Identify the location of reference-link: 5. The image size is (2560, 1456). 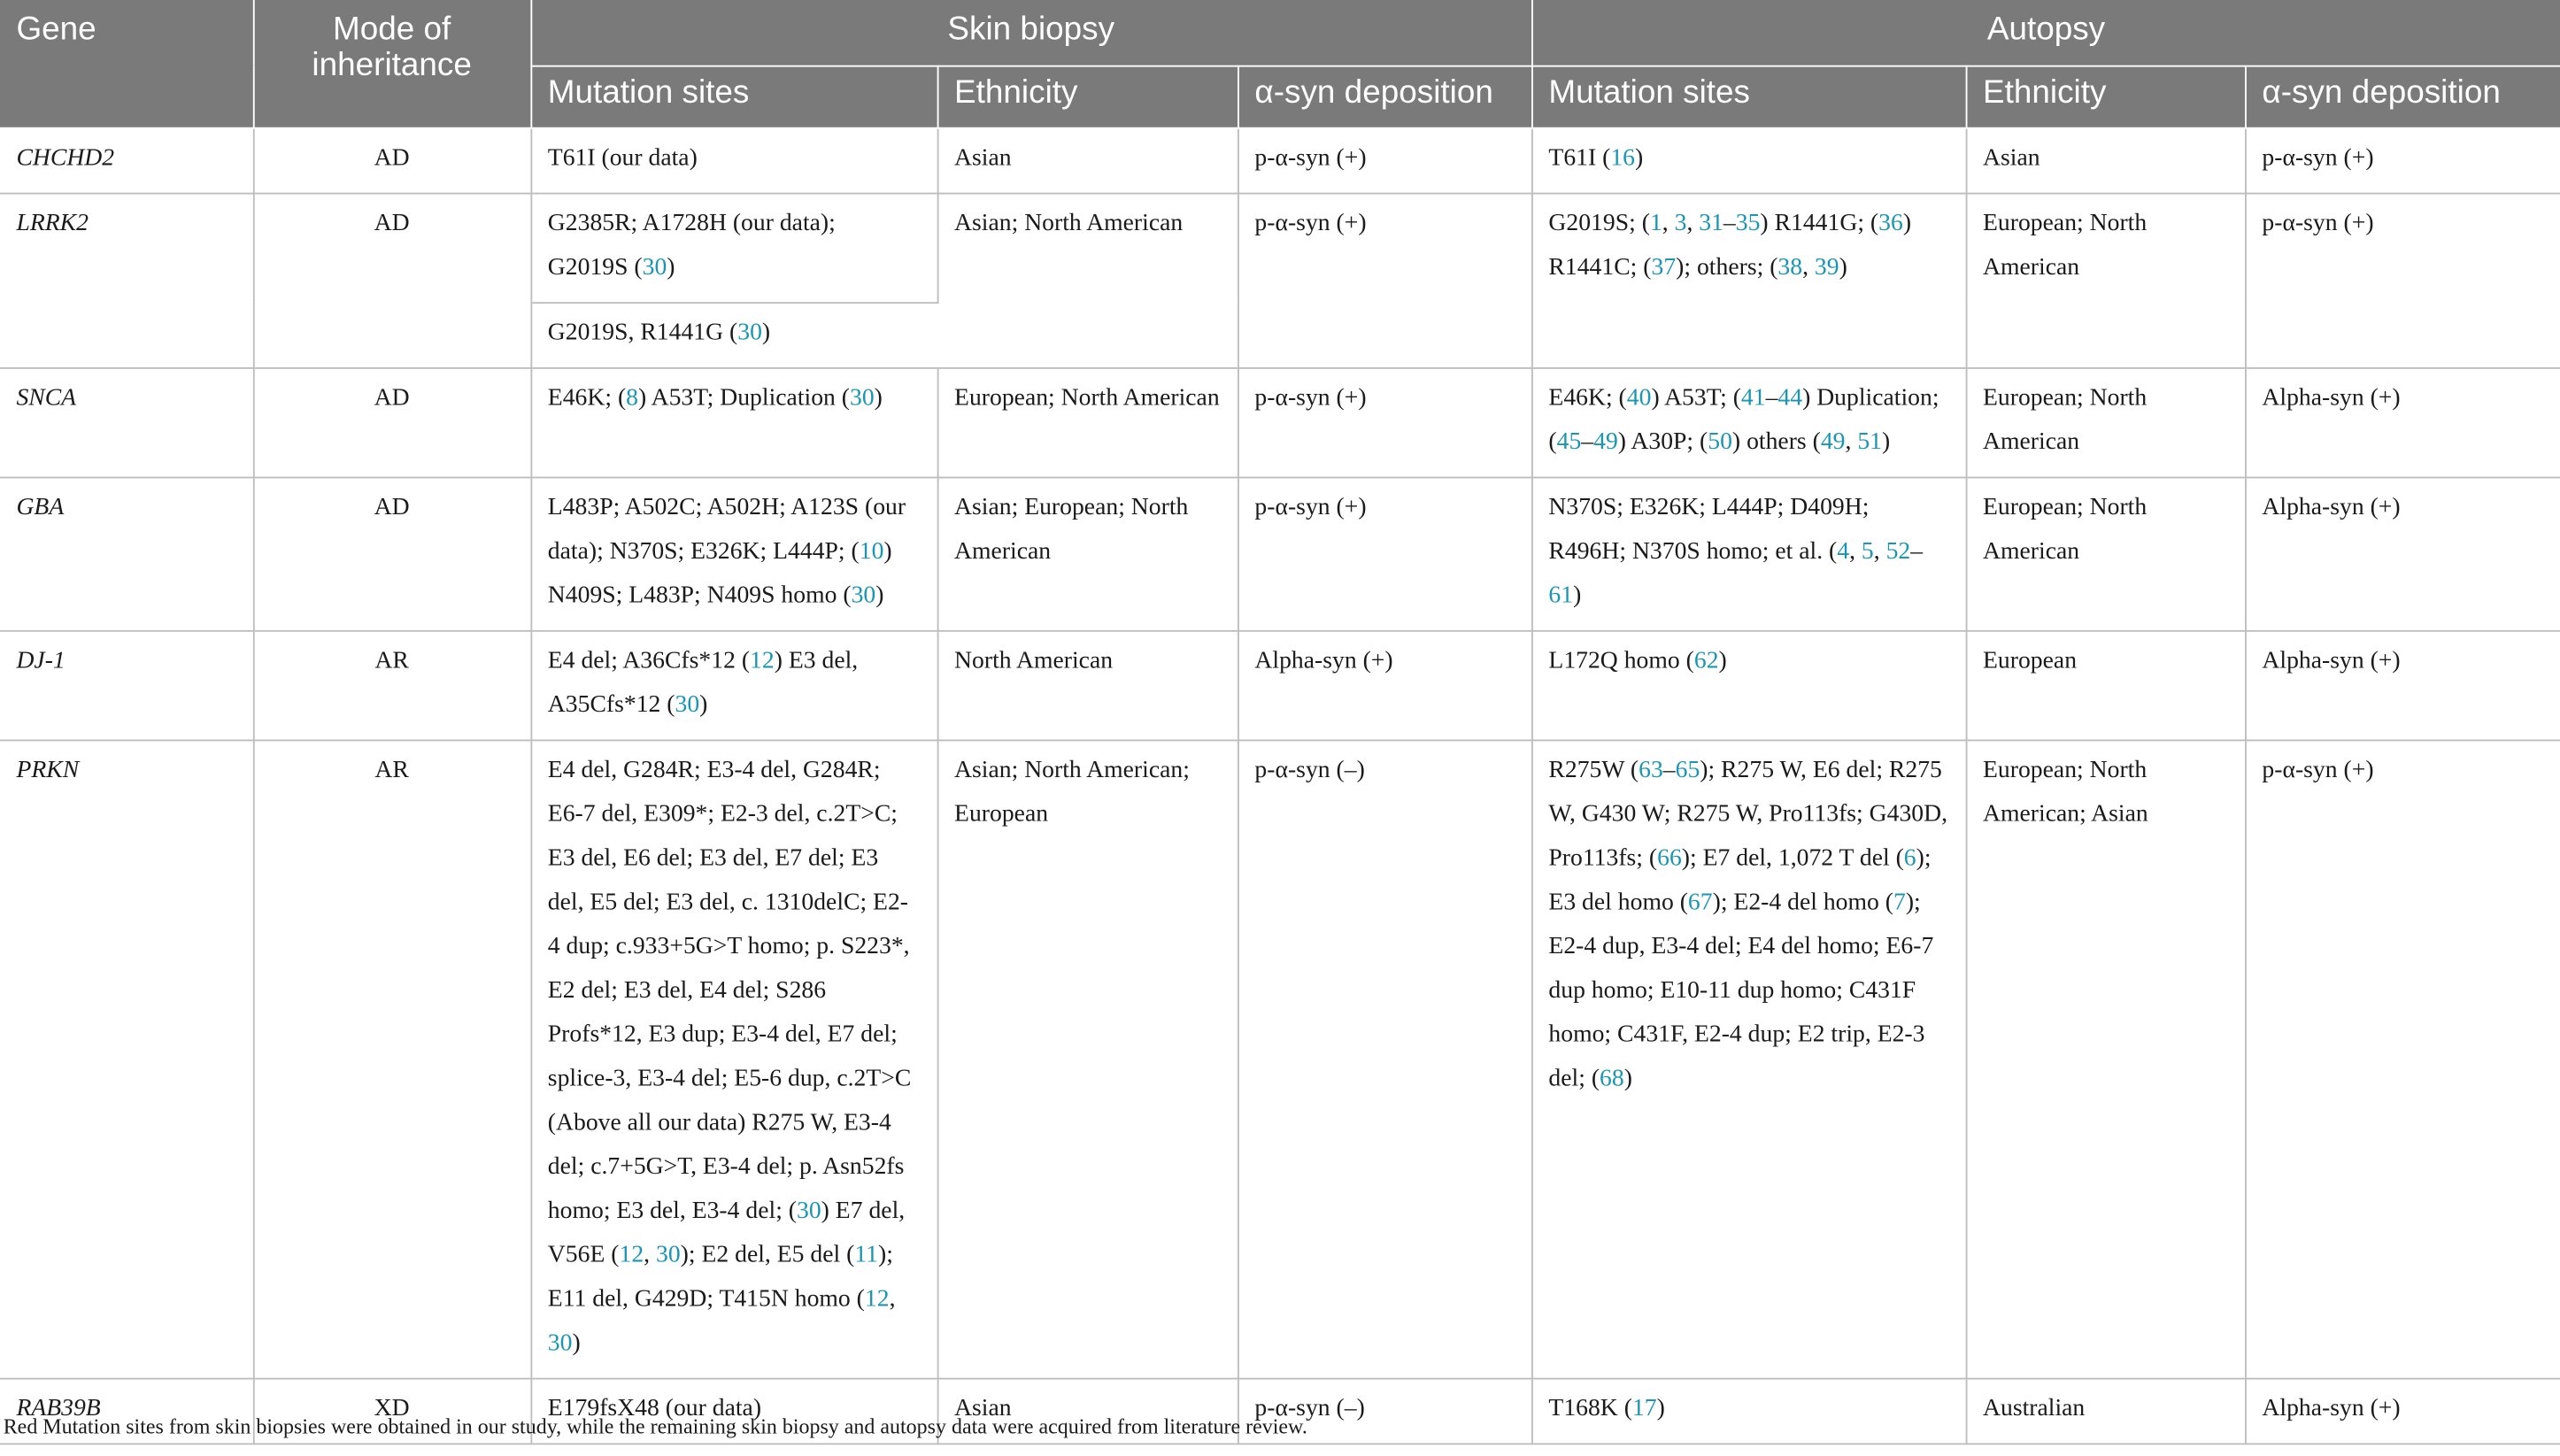
(1868, 551).